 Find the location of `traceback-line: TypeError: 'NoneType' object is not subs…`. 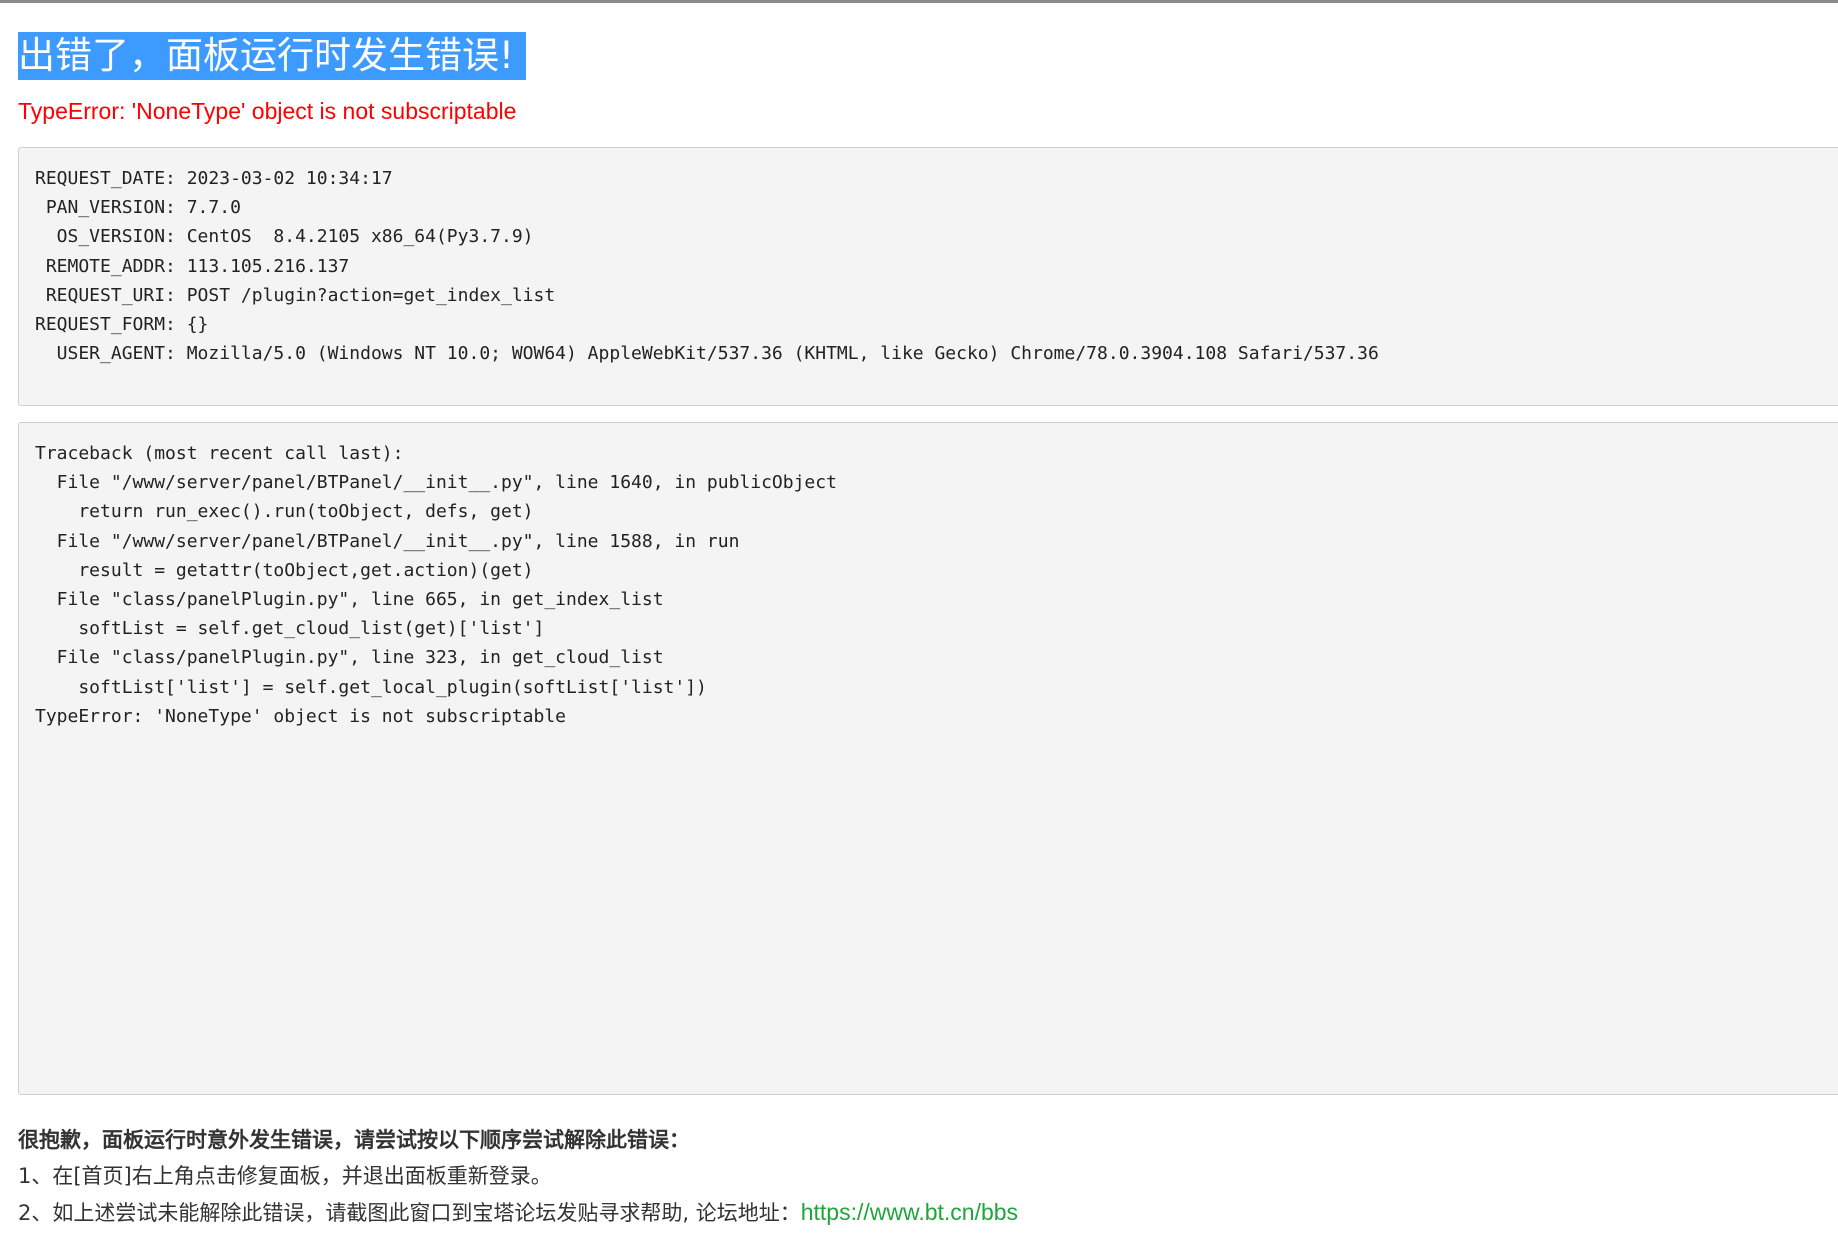

traceback-line: TypeError: 'NoneType' object is not subs… is located at coordinates (301, 716).